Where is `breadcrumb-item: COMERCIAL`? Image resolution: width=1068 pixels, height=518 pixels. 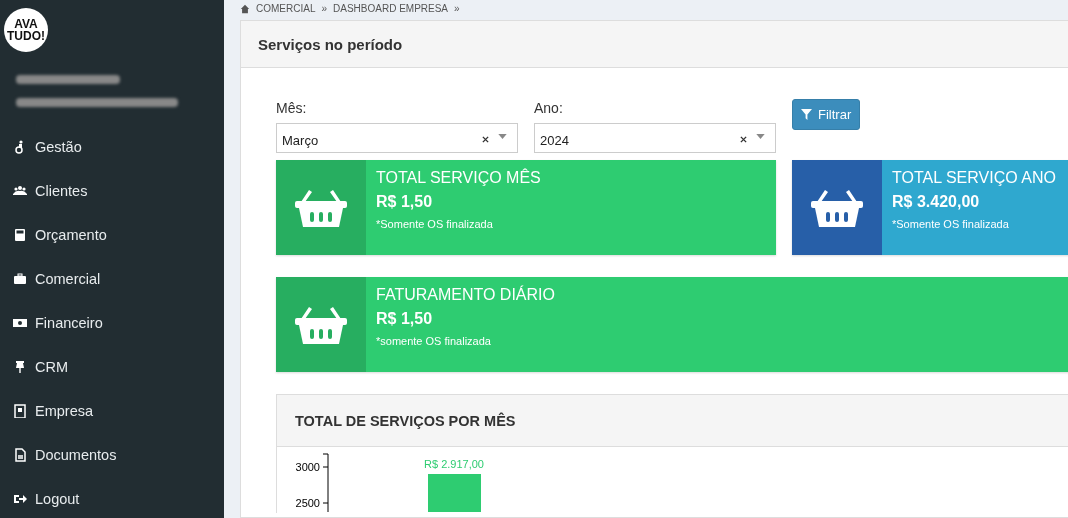
breadcrumb-item: COMERCIAL is located at coordinates (286, 9).